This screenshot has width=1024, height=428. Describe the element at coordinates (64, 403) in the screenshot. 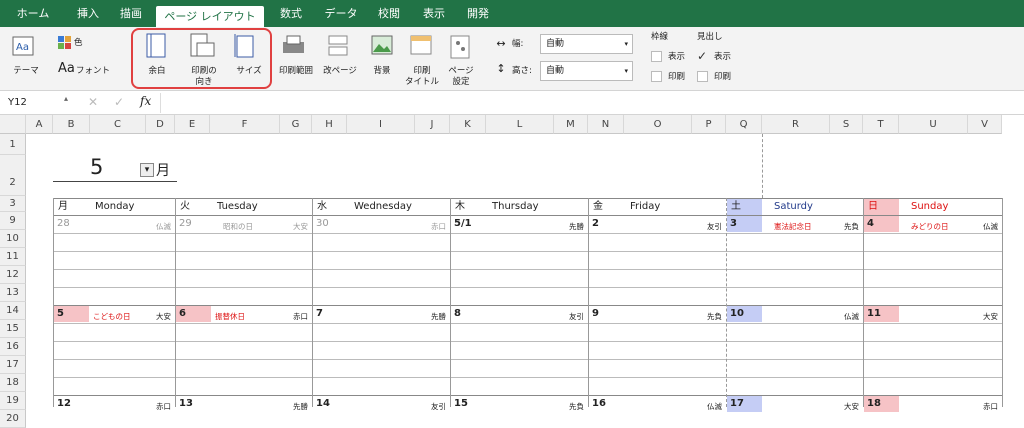

I see `day-number-12: 12` at that location.